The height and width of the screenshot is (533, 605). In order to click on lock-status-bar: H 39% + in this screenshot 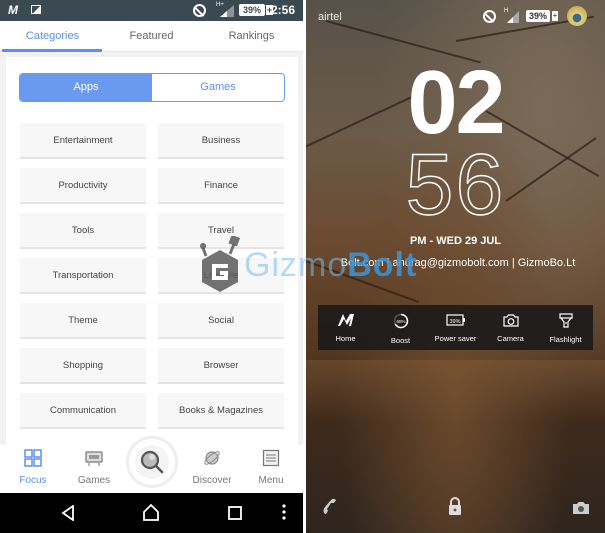, I will do `click(541, 16)`.